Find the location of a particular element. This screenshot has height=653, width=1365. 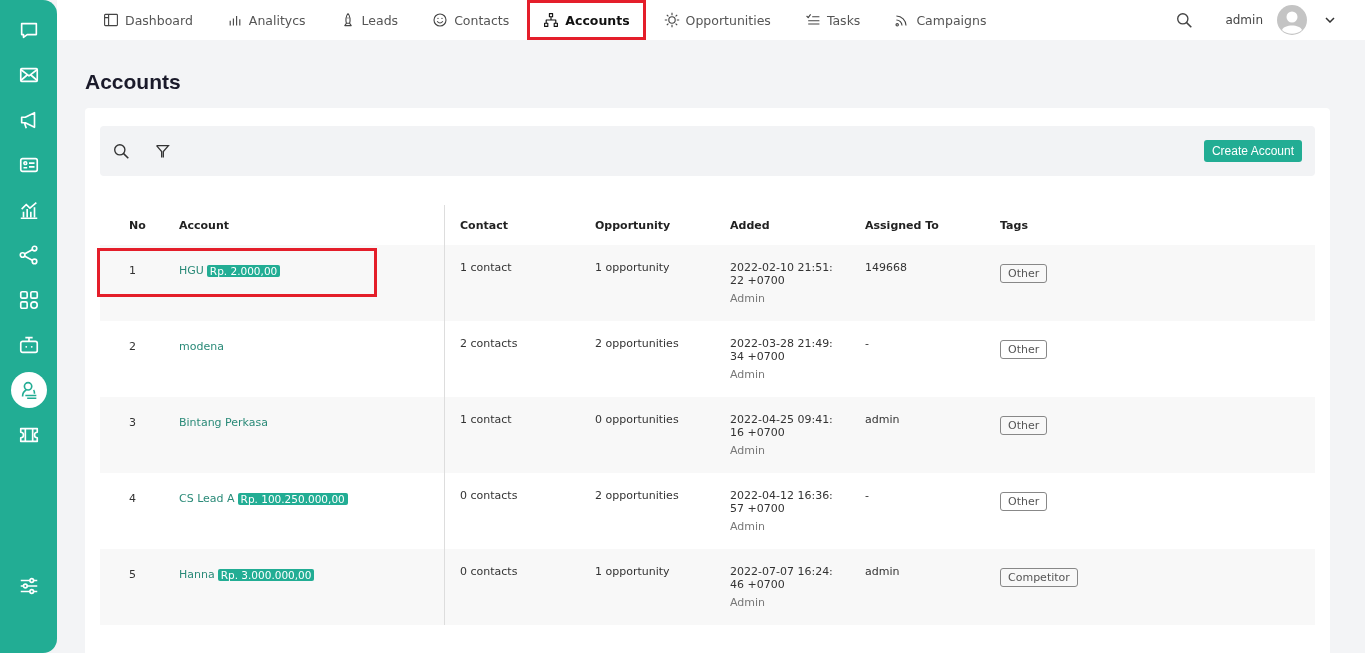

filter-icon is located at coordinates (162, 151).